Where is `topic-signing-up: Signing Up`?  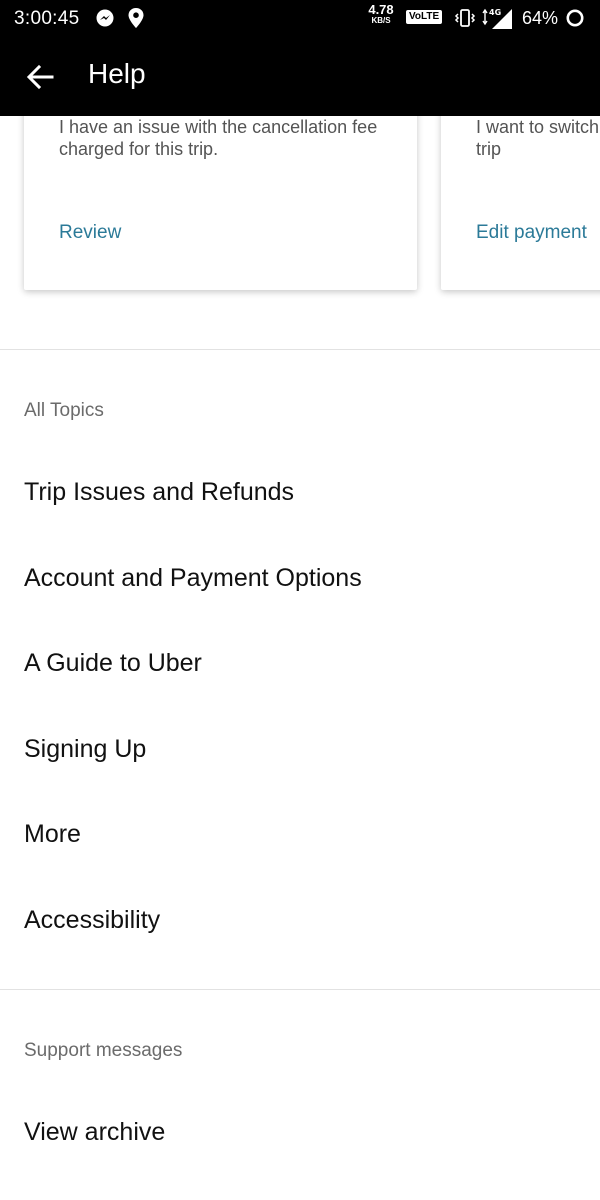 topic-signing-up: Signing Up is located at coordinates (85, 749).